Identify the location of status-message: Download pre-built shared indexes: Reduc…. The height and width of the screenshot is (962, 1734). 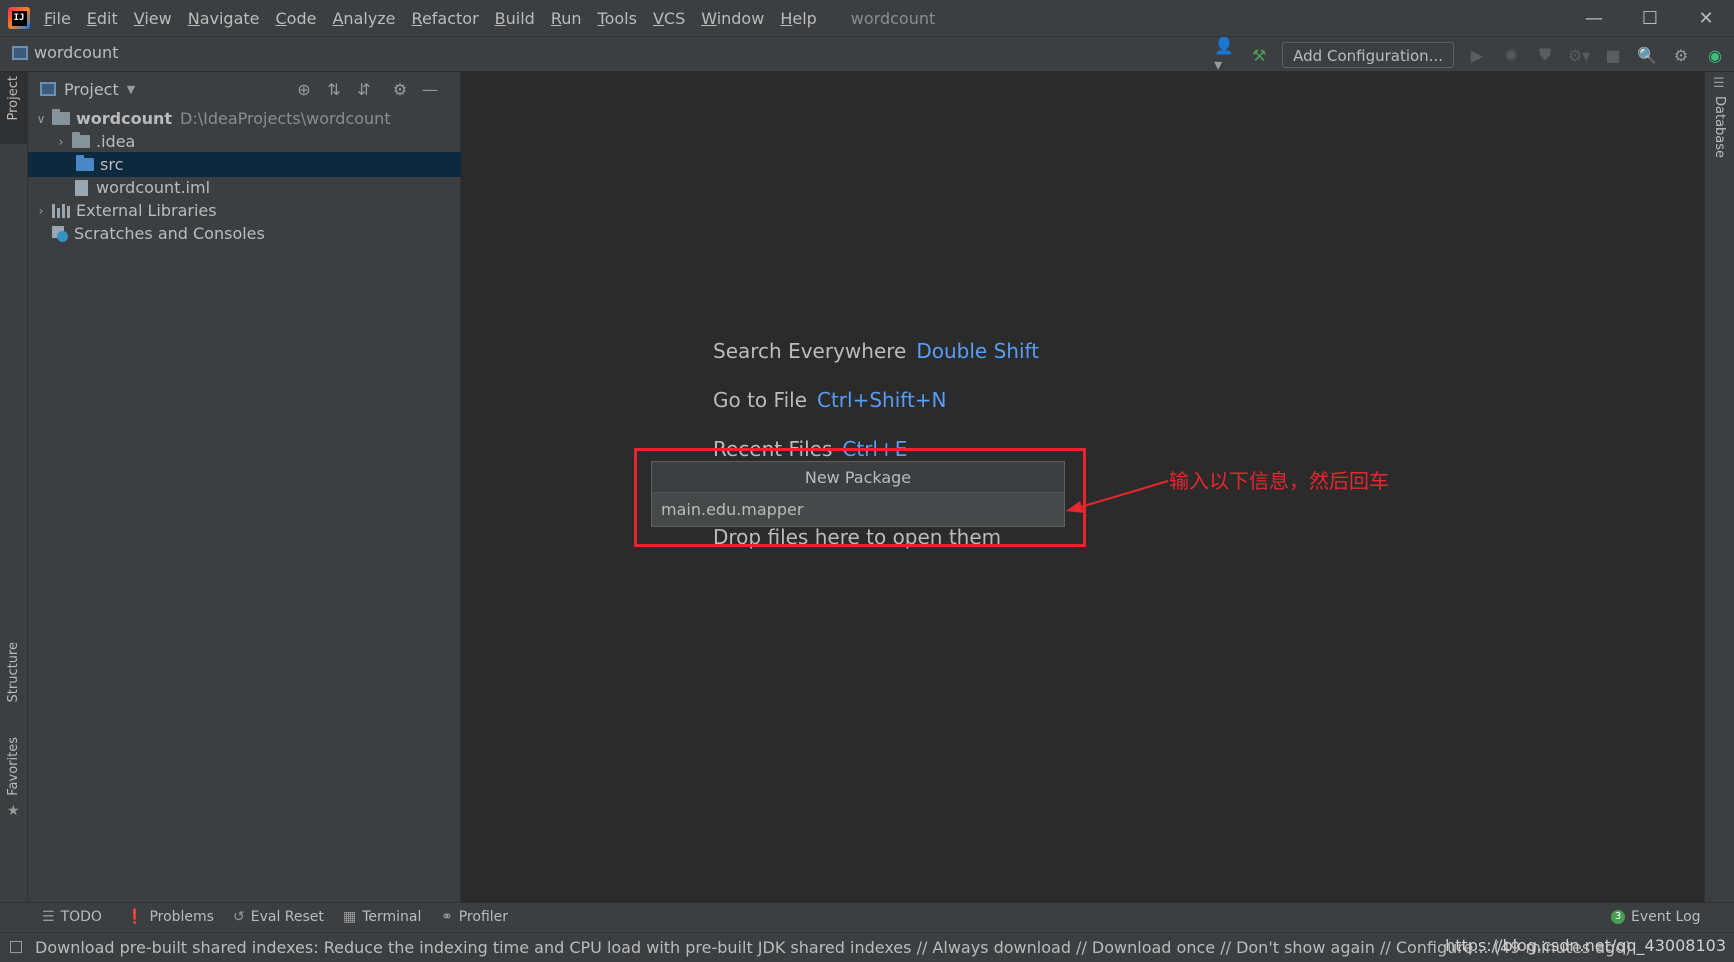
(833, 947).